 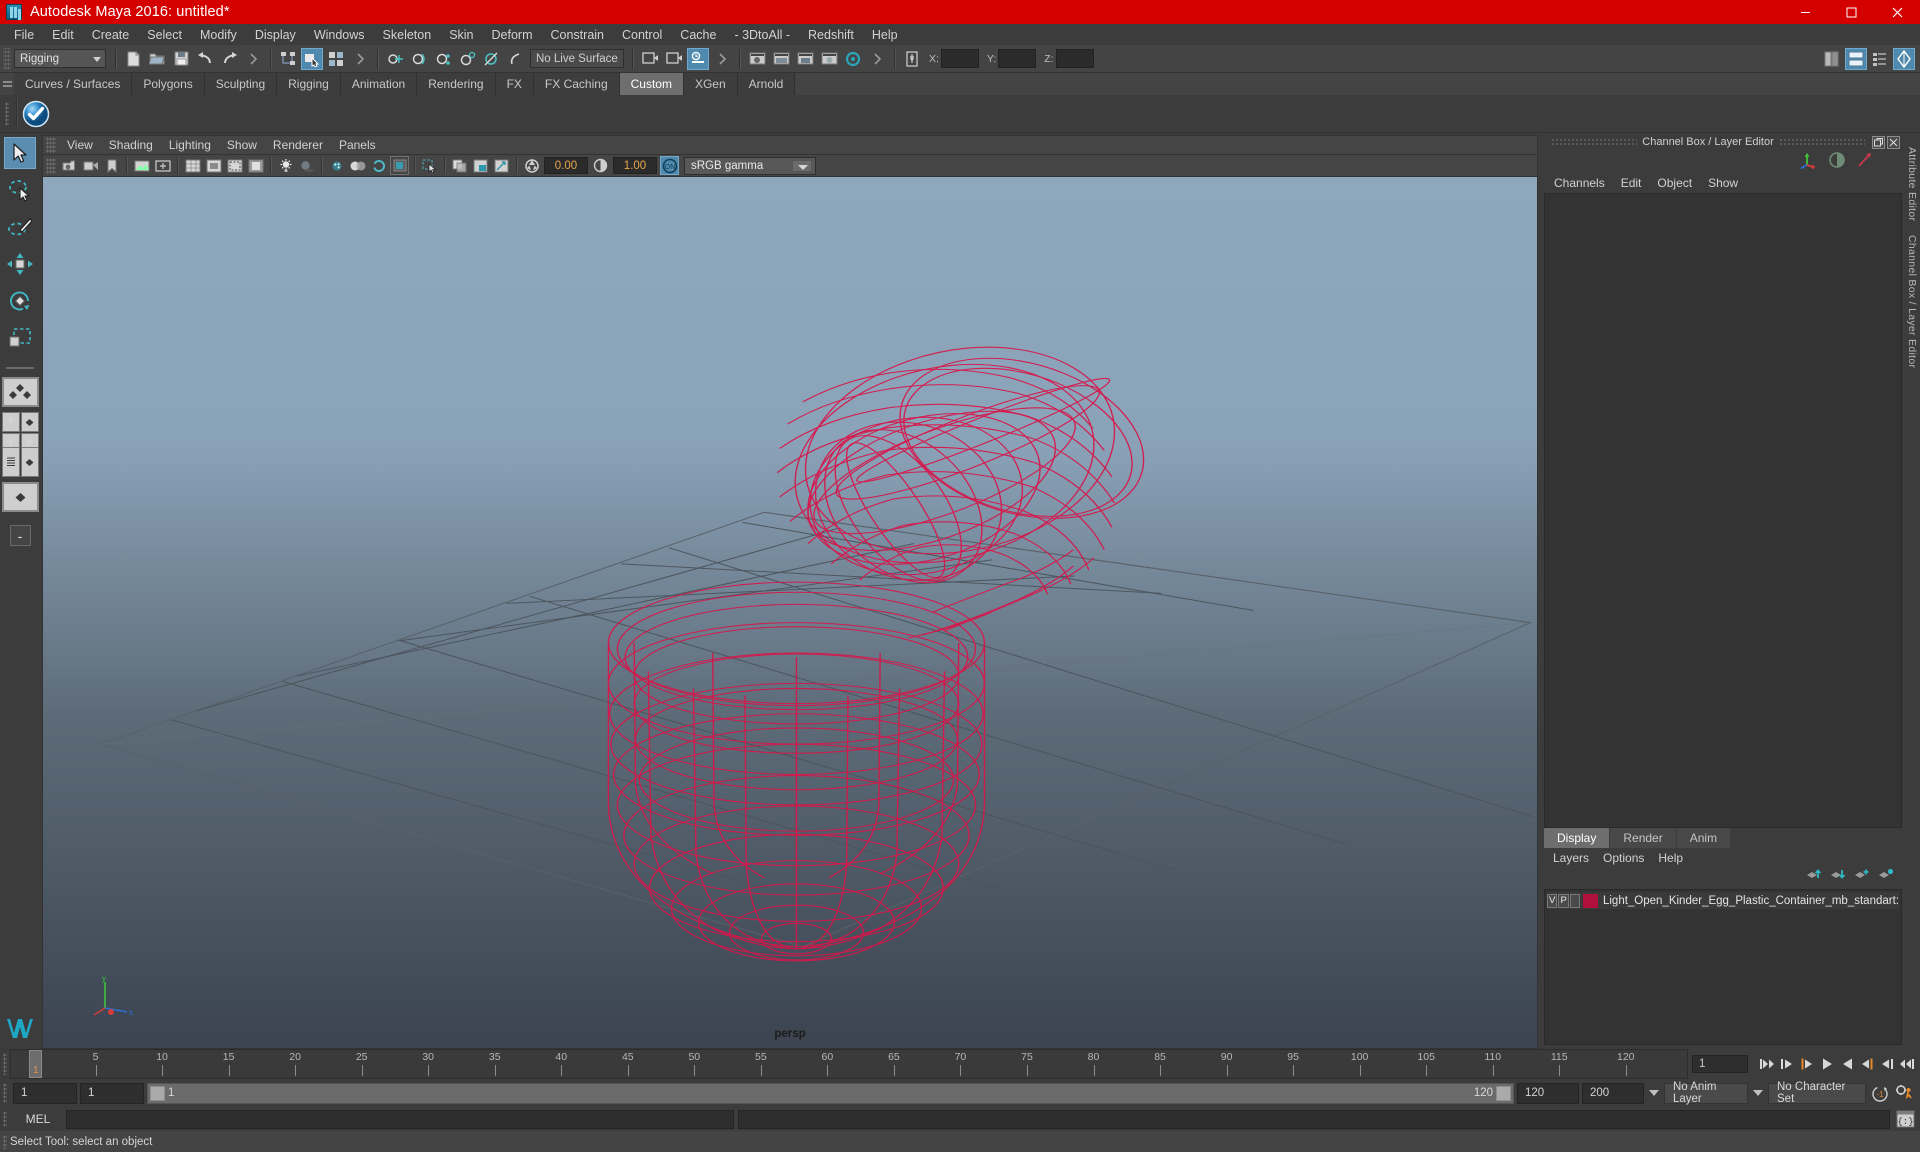 I want to click on resolution-gate-icon, so click(x=234, y=165).